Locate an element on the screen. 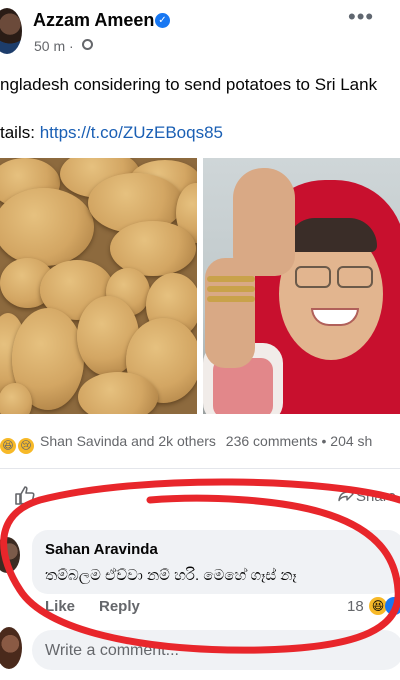 The width and height of the screenshot is (400, 680). globe-icon is located at coordinates (87, 44).